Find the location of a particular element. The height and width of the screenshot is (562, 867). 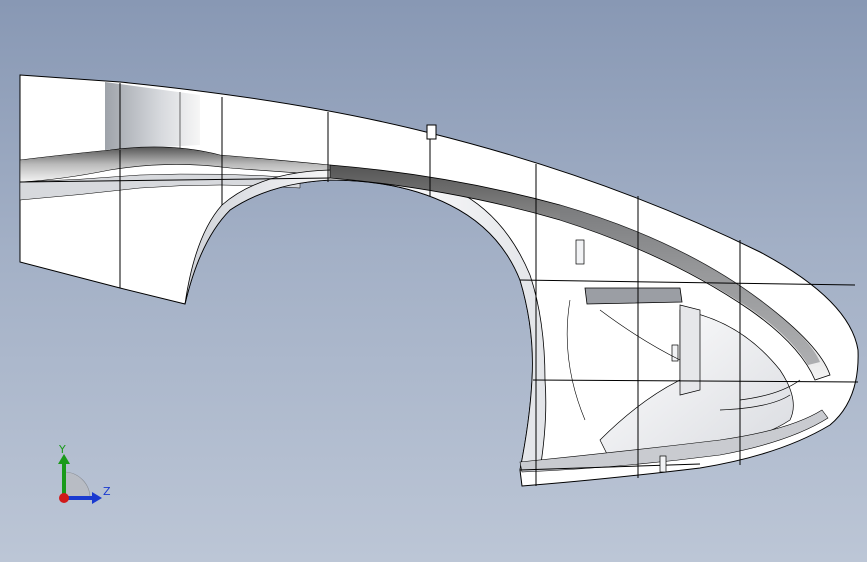

triad-graphic is located at coordinates (80, 479).